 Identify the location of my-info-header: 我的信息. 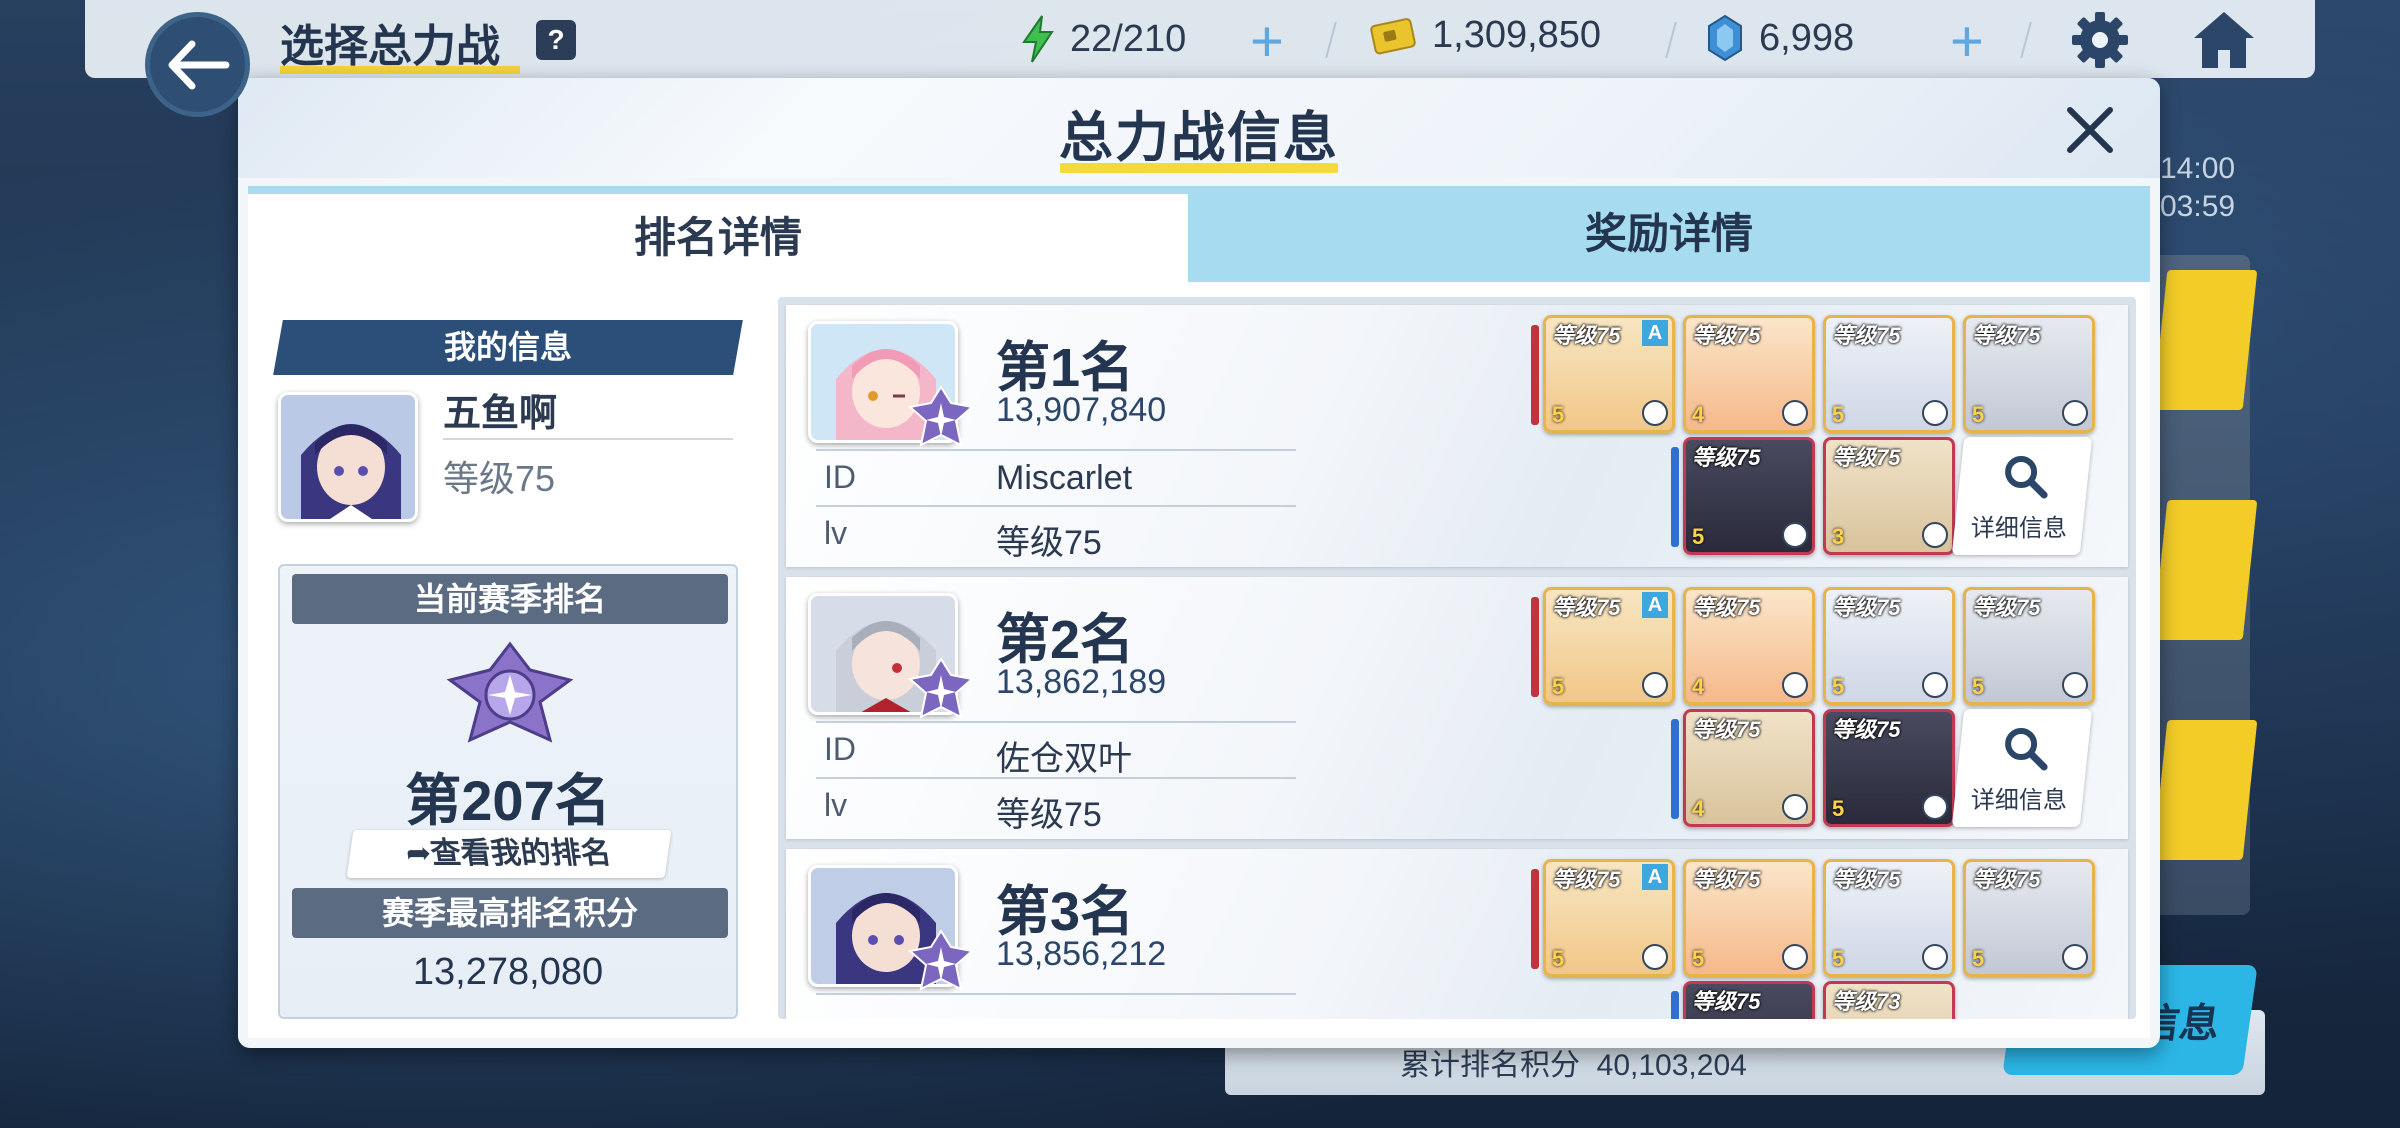
(508, 347).